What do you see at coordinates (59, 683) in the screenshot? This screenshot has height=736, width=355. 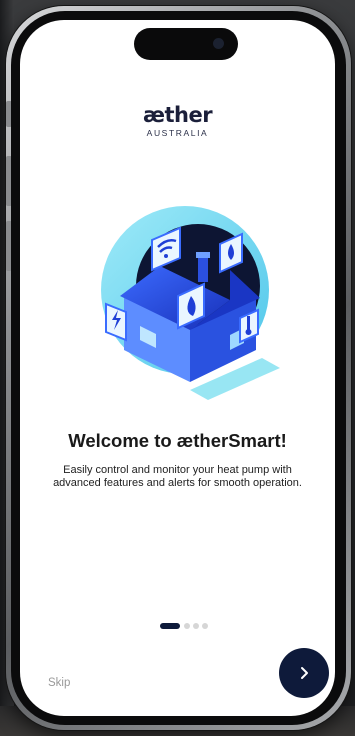 I see `skip-button: Skip` at bounding box center [59, 683].